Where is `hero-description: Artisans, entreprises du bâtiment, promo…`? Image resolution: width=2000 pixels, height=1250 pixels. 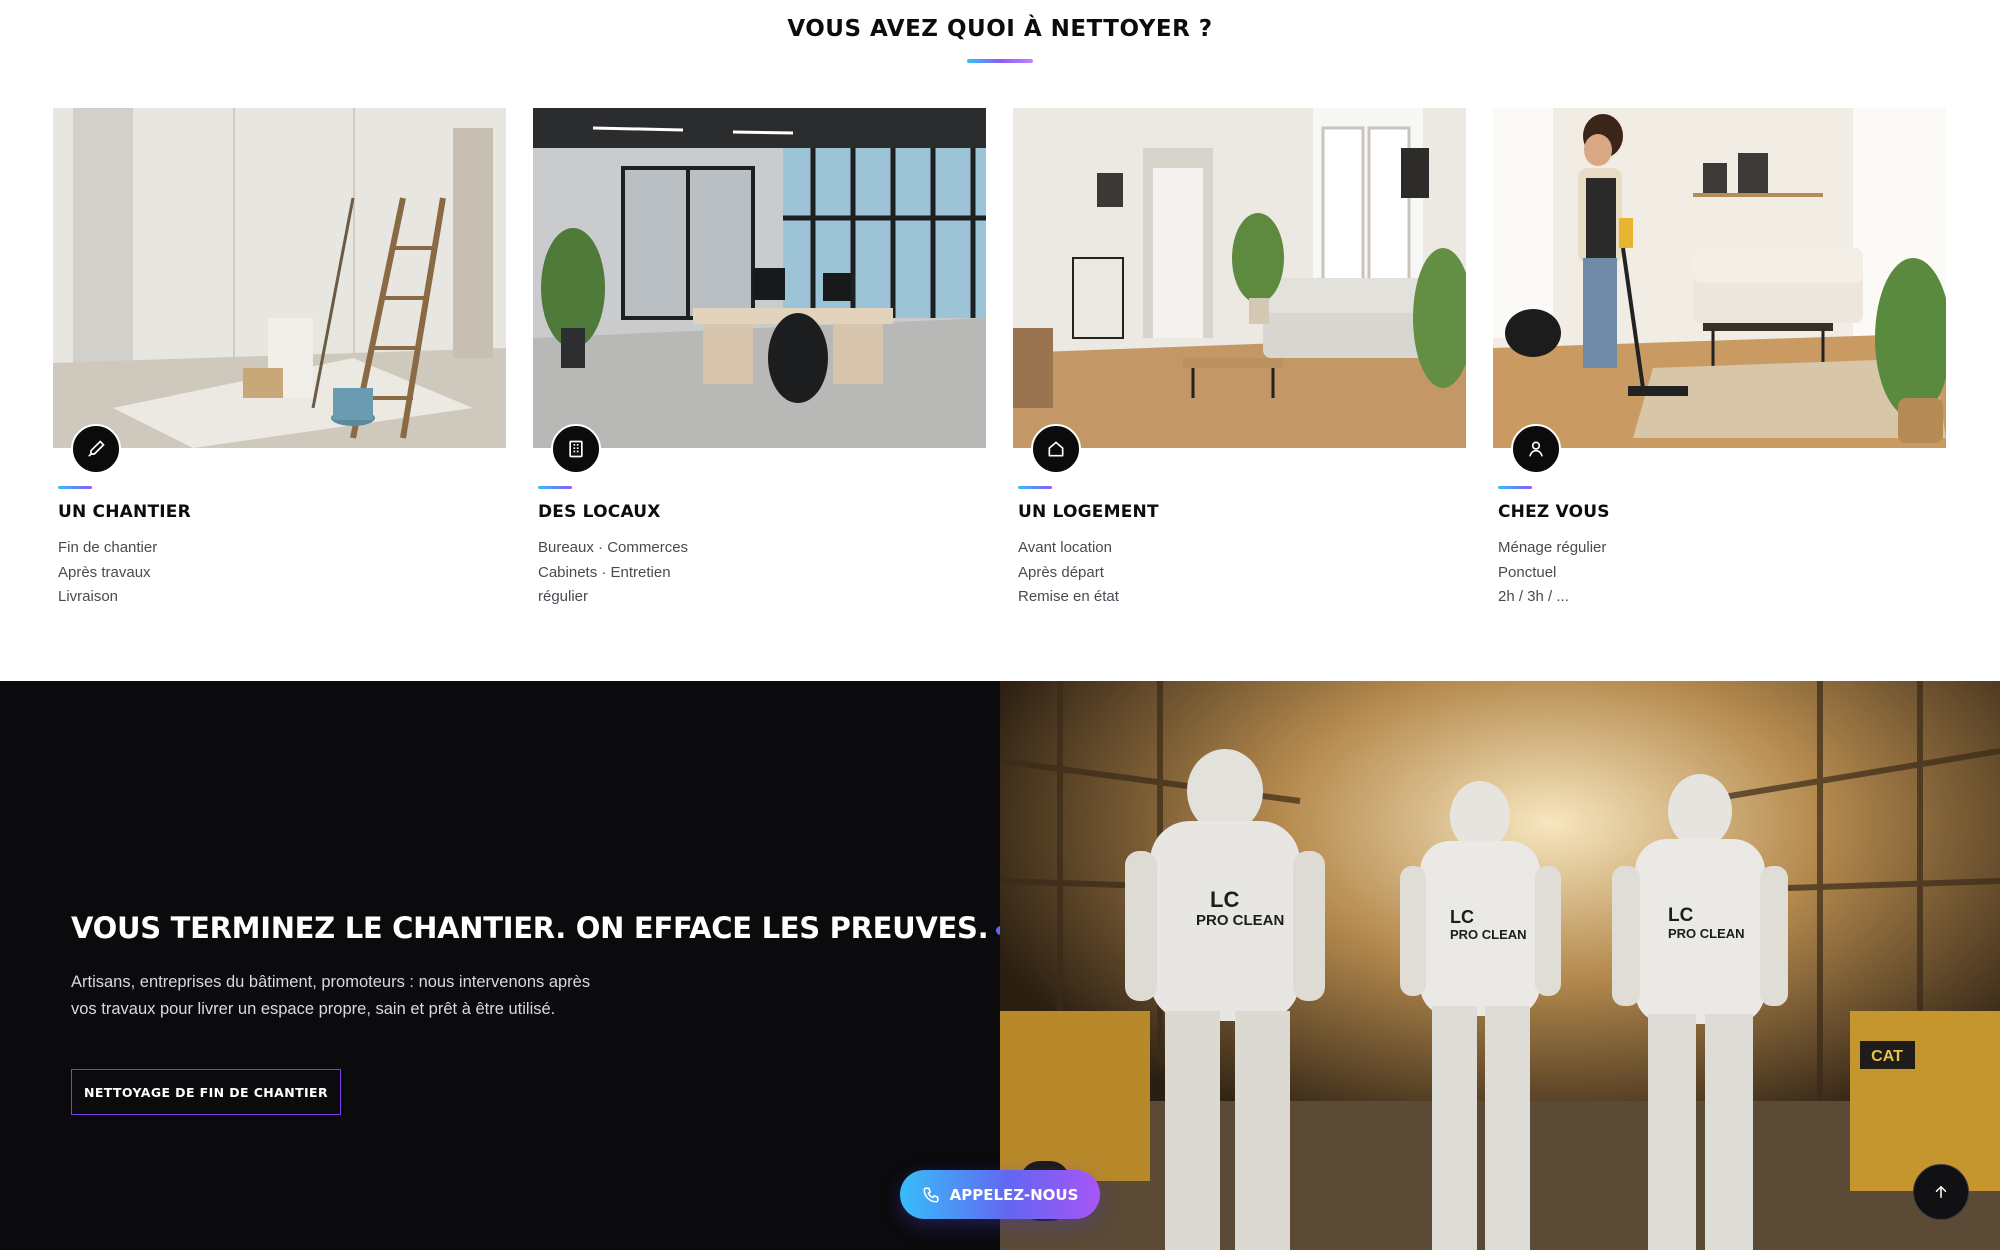 hero-description: Artisans, entreprises du bâtiment, promo… is located at coordinates (331, 995).